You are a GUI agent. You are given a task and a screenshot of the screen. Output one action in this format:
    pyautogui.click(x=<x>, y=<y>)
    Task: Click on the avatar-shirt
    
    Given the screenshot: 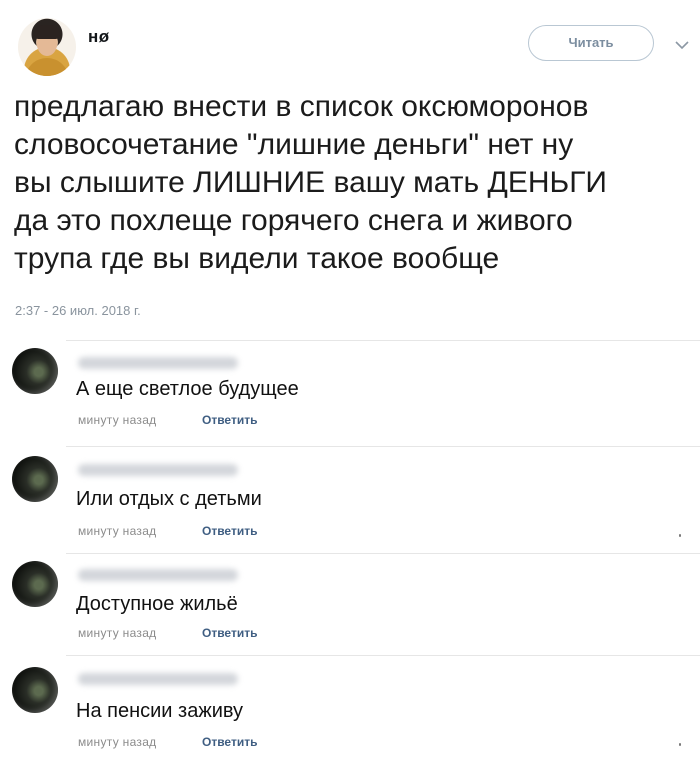 What is the action you would take?
    pyautogui.click(x=47, y=67)
    